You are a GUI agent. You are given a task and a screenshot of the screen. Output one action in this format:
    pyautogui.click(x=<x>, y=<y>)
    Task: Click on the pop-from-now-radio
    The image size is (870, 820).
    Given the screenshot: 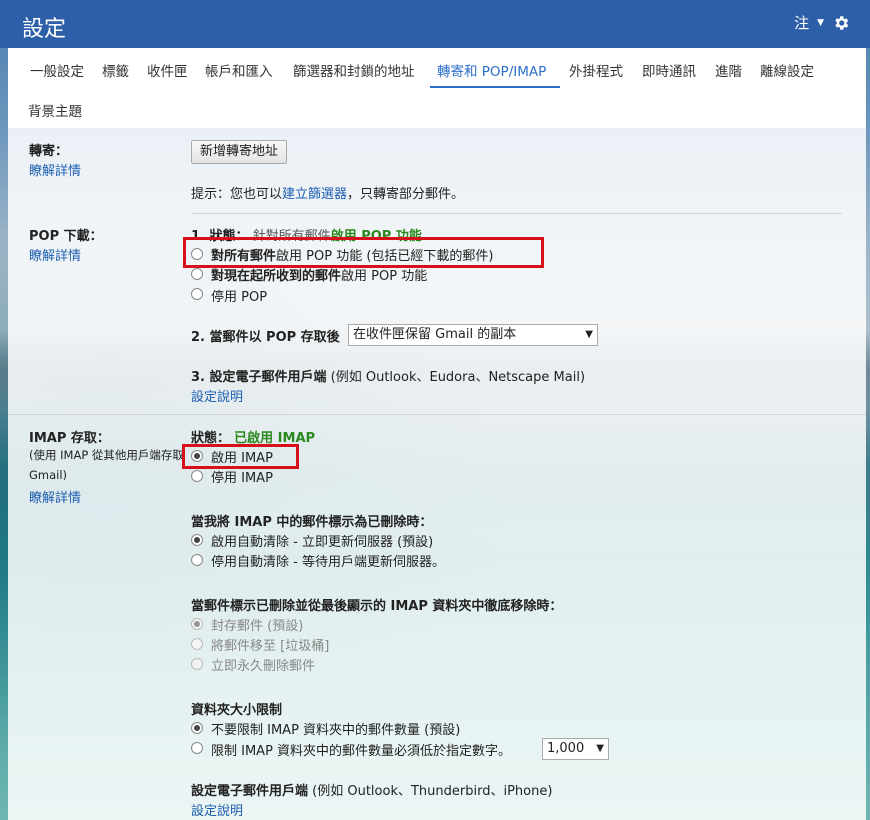 What is the action you would take?
    pyautogui.click(x=197, y=274)
    